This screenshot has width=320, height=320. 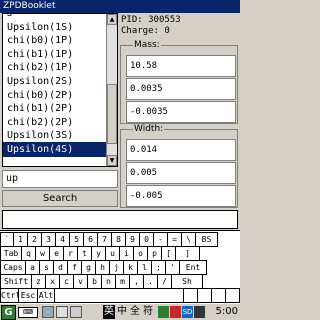 I want to click on key: x, so click(x=52, y=281).